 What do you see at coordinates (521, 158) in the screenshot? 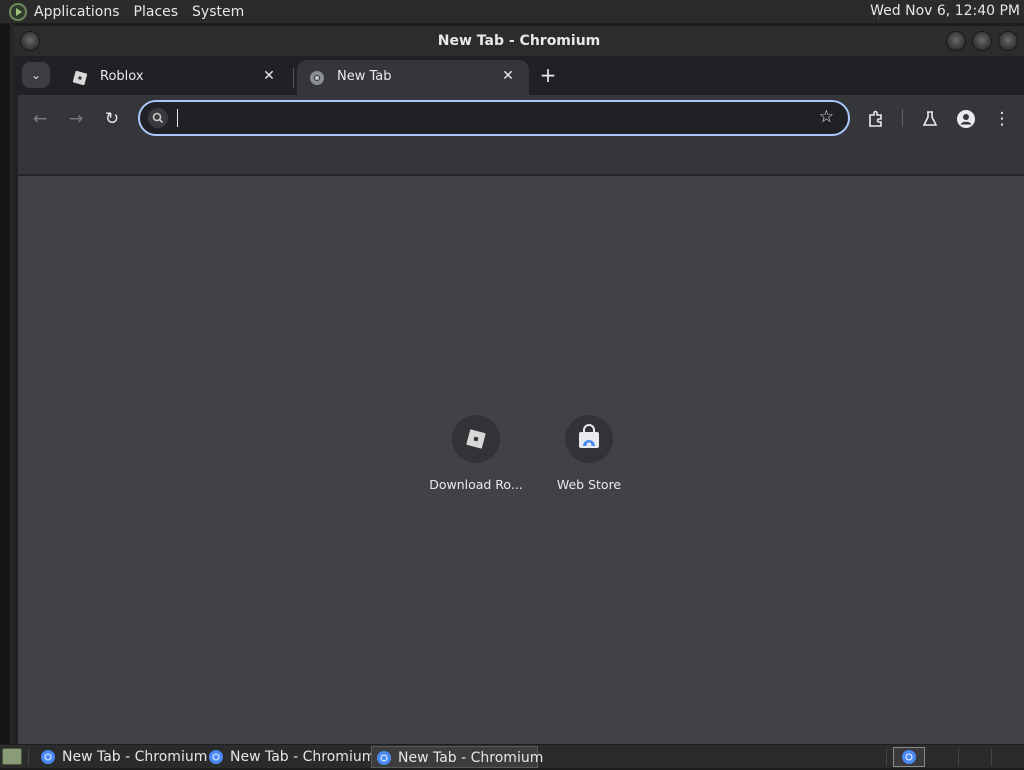
I see `bookmarks-bar` at bounding box center [521, 158].